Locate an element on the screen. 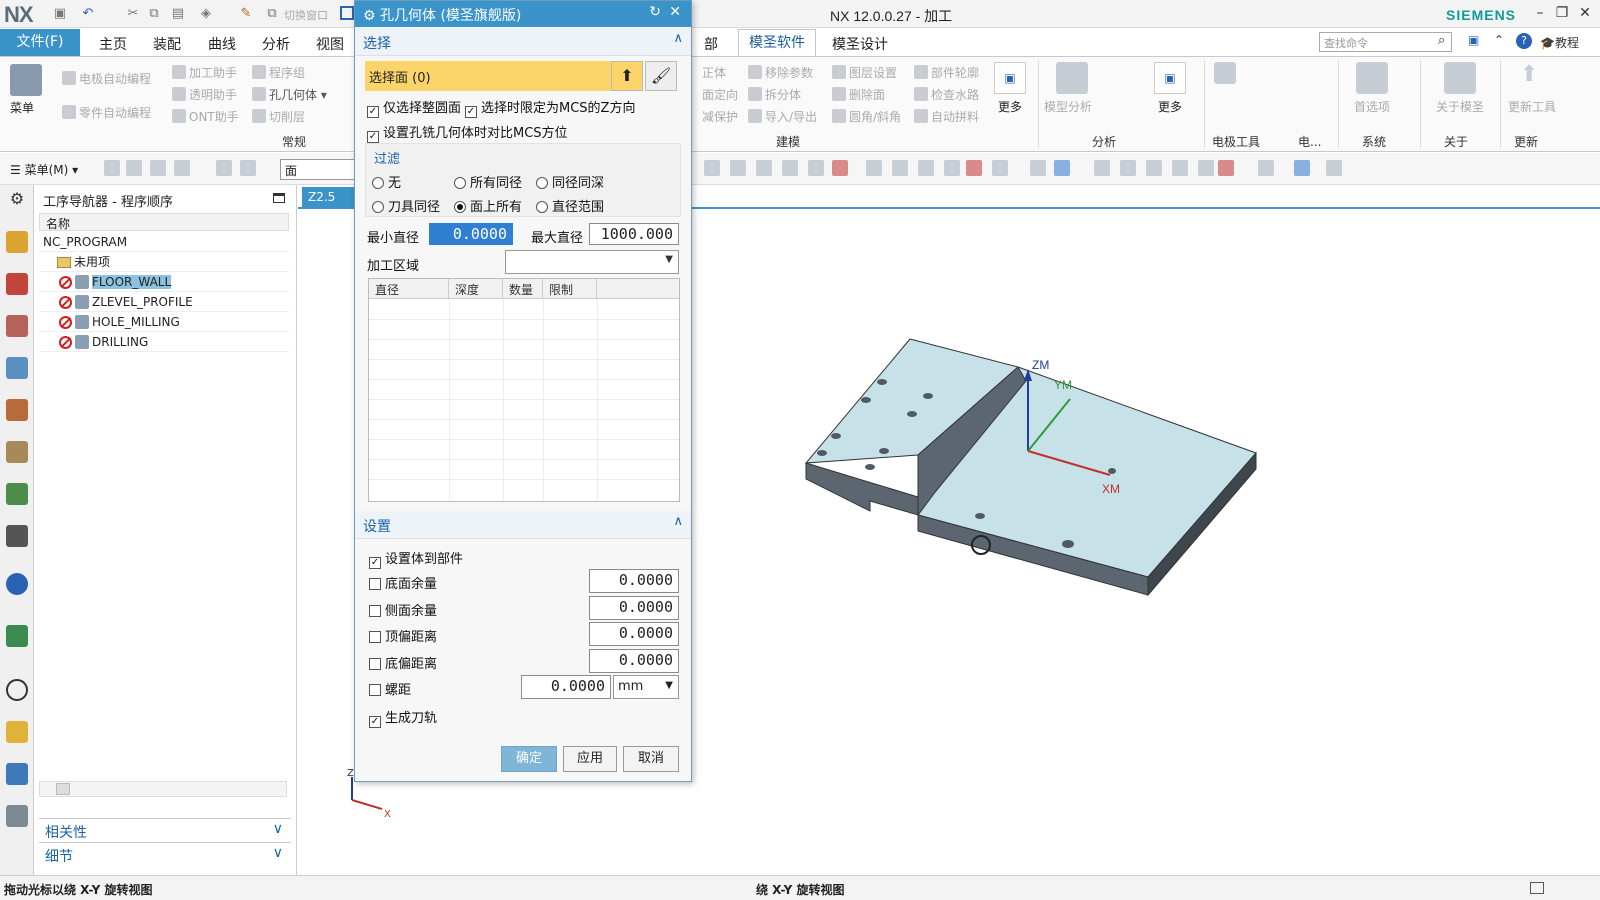  column-header: 深度 is located at coordinates (476, 289).